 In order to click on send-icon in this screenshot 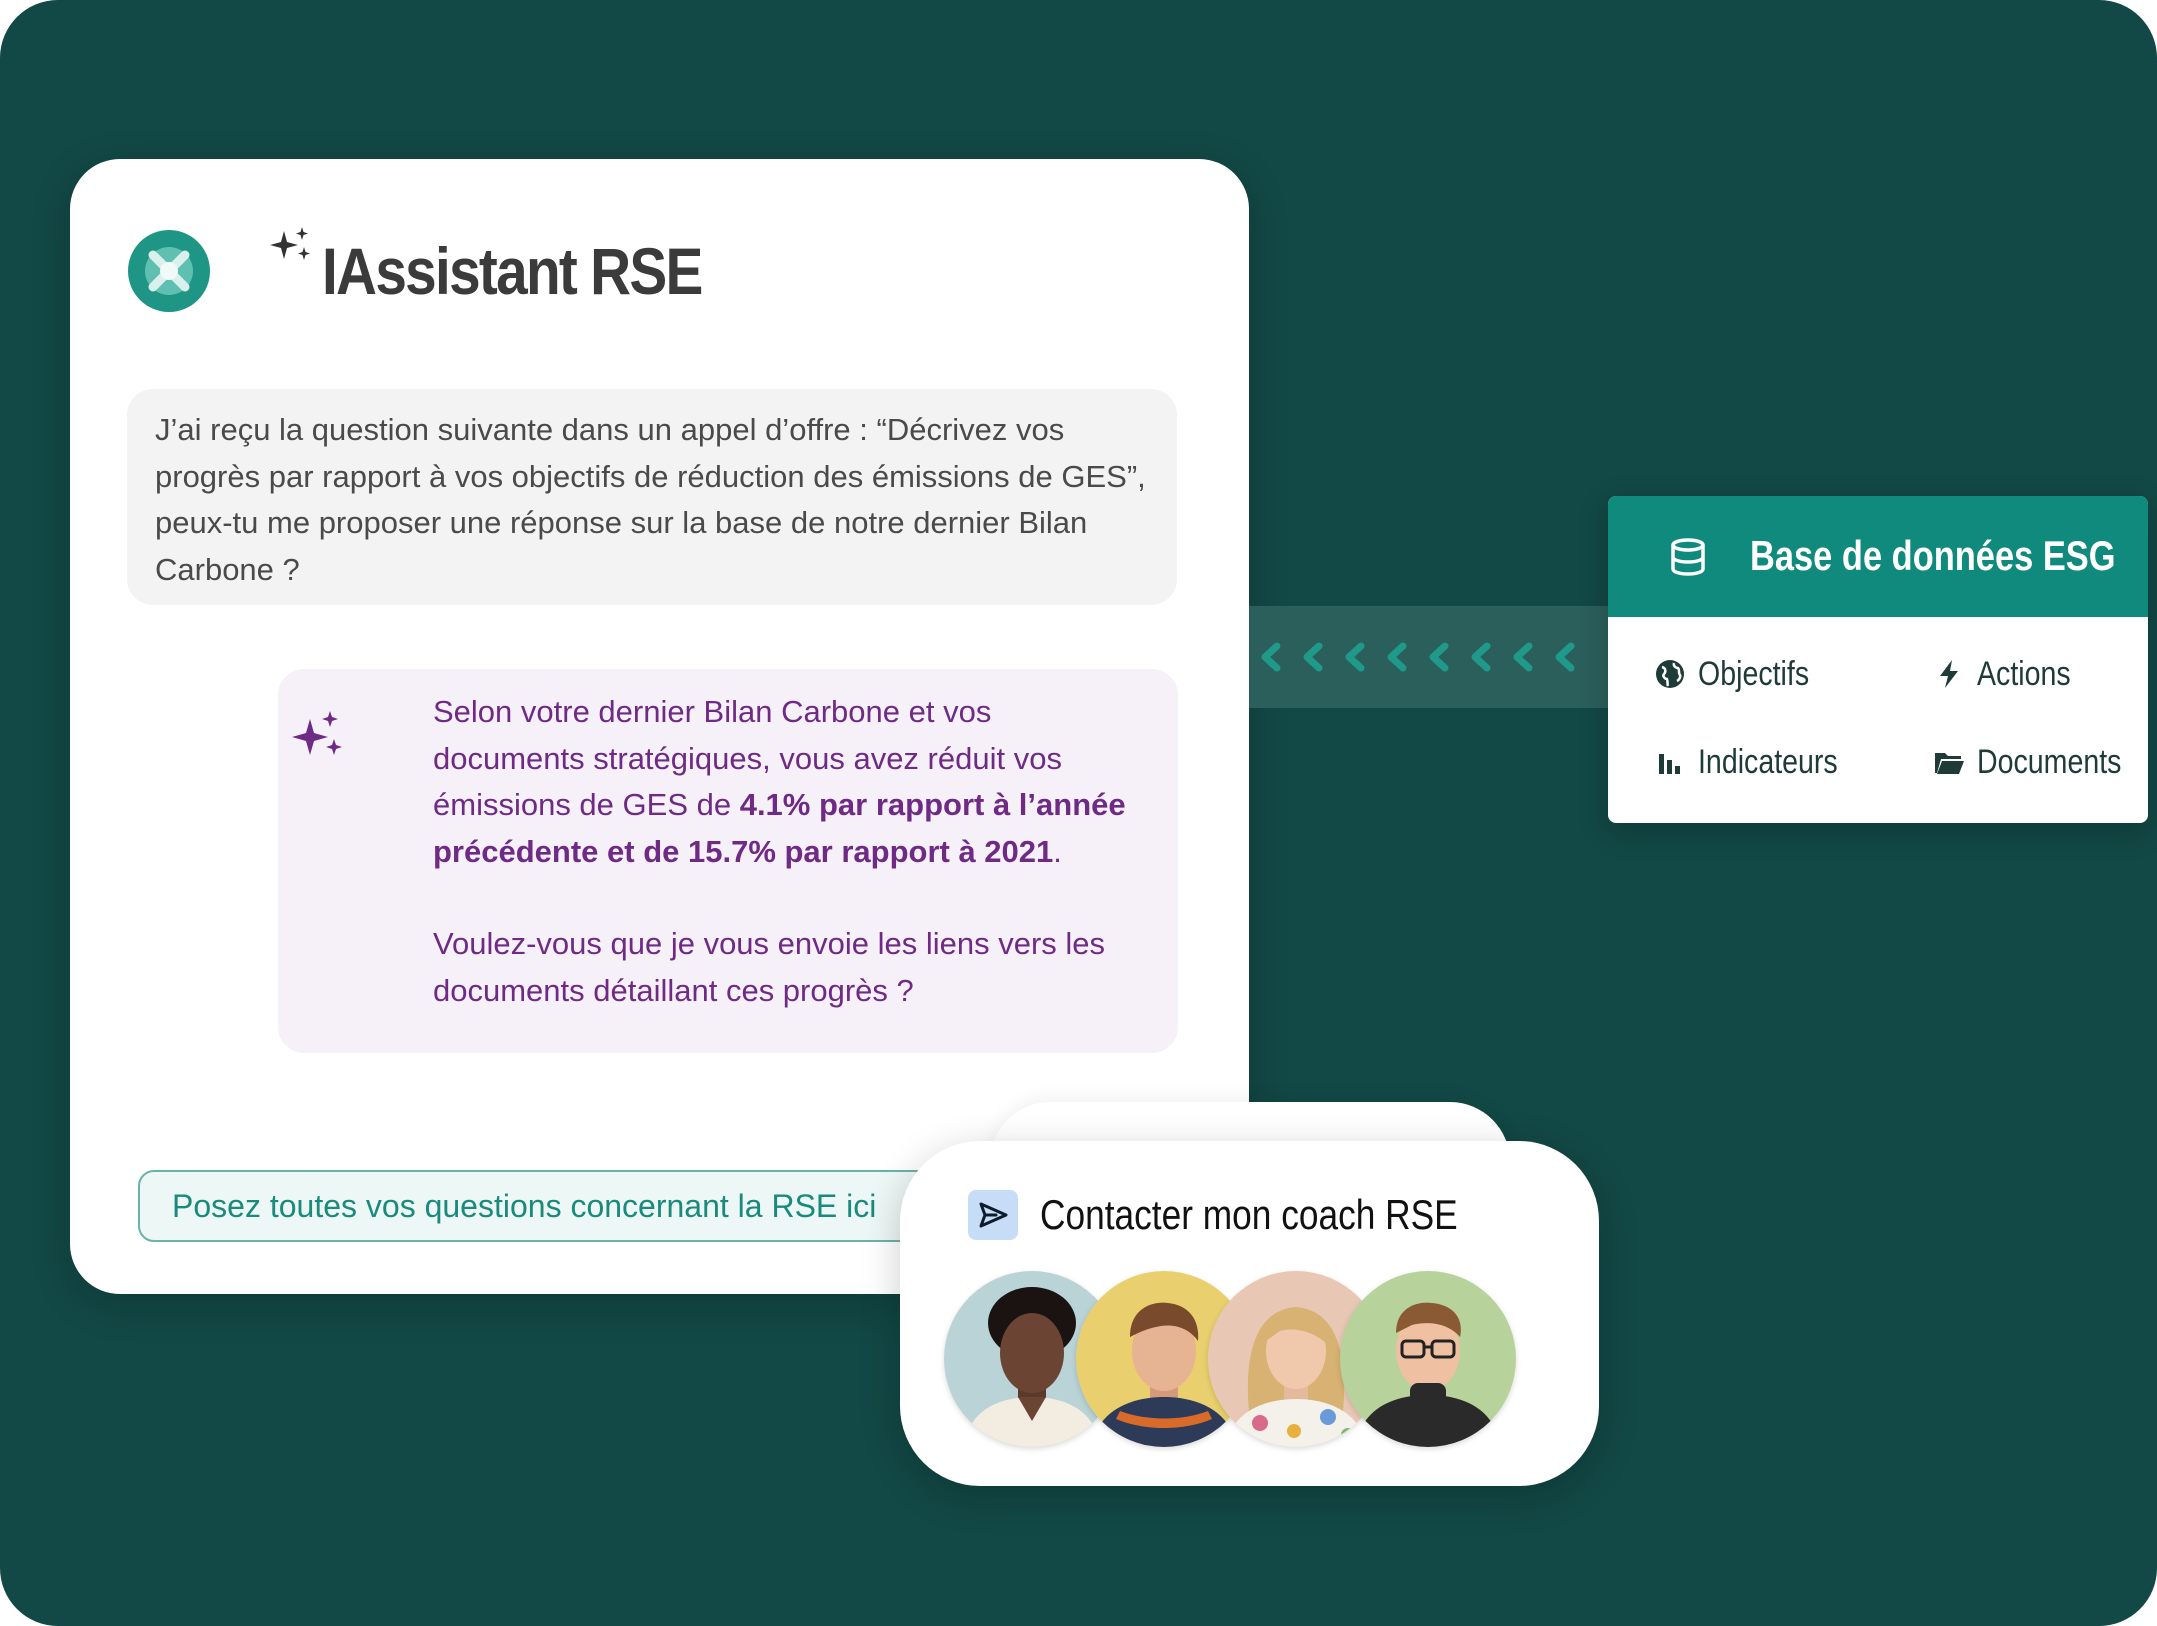, I will do `click(993, 1215)`.